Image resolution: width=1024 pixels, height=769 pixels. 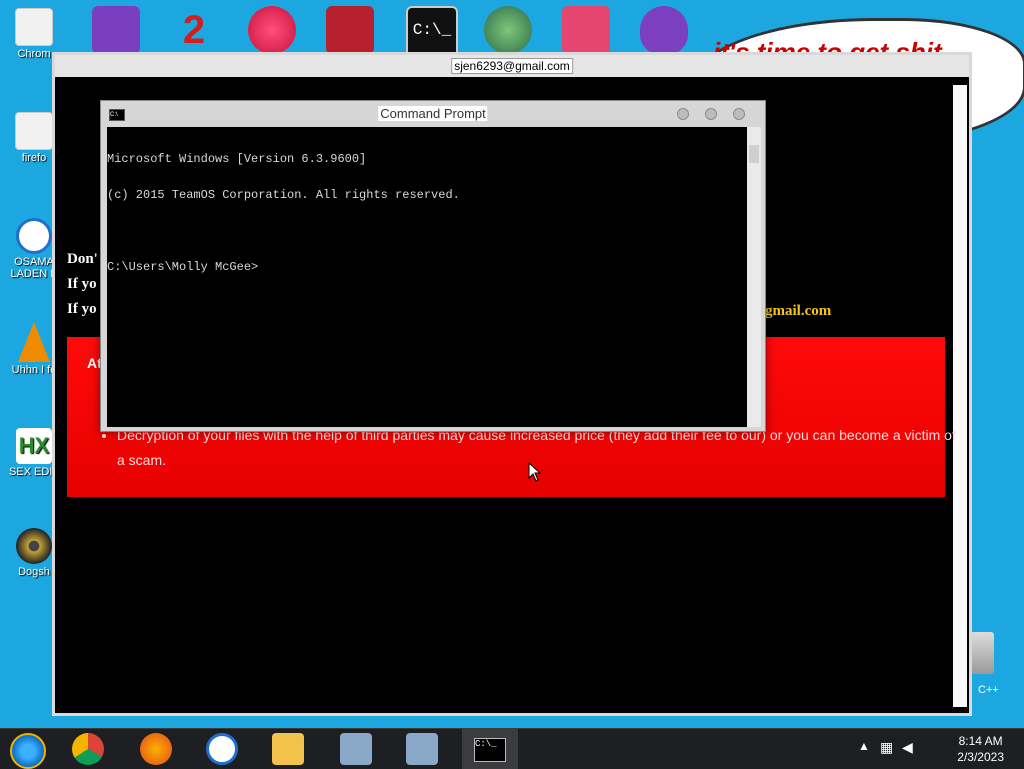 I want to click on network-icon: ▦, so click(x=886, y=747).